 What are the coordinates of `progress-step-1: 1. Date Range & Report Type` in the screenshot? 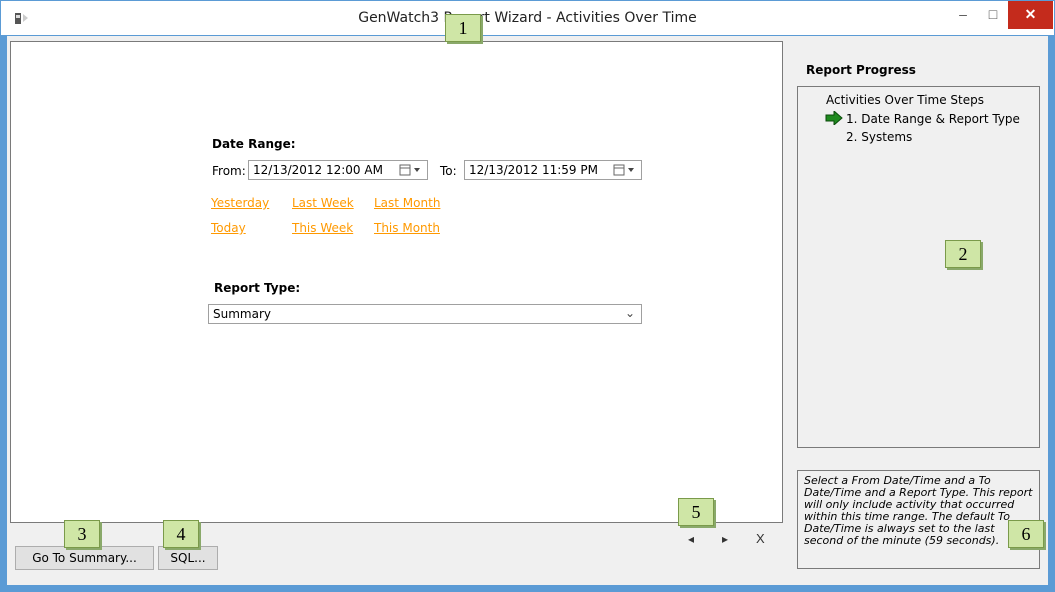 It's located at (933, 119).